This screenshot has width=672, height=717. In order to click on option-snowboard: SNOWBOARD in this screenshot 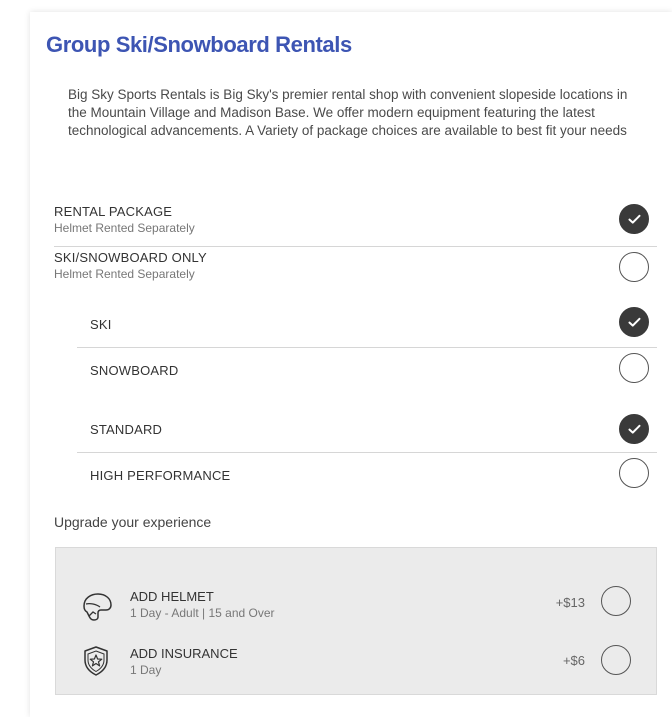, I will do `click(367, 371)`.